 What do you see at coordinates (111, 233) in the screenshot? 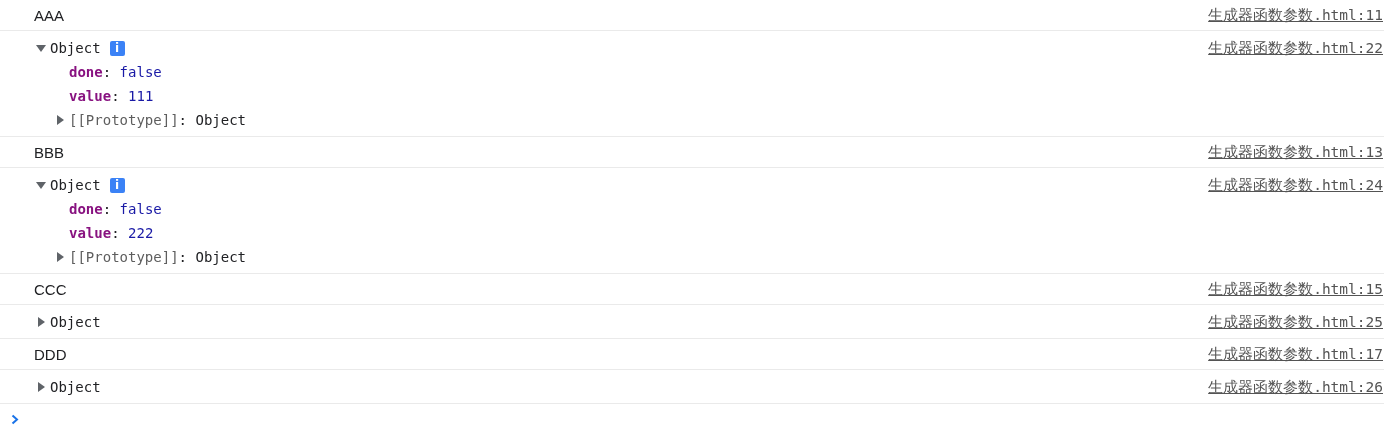
I see `property-entry: value: 222` at bounding box center [111, 233].